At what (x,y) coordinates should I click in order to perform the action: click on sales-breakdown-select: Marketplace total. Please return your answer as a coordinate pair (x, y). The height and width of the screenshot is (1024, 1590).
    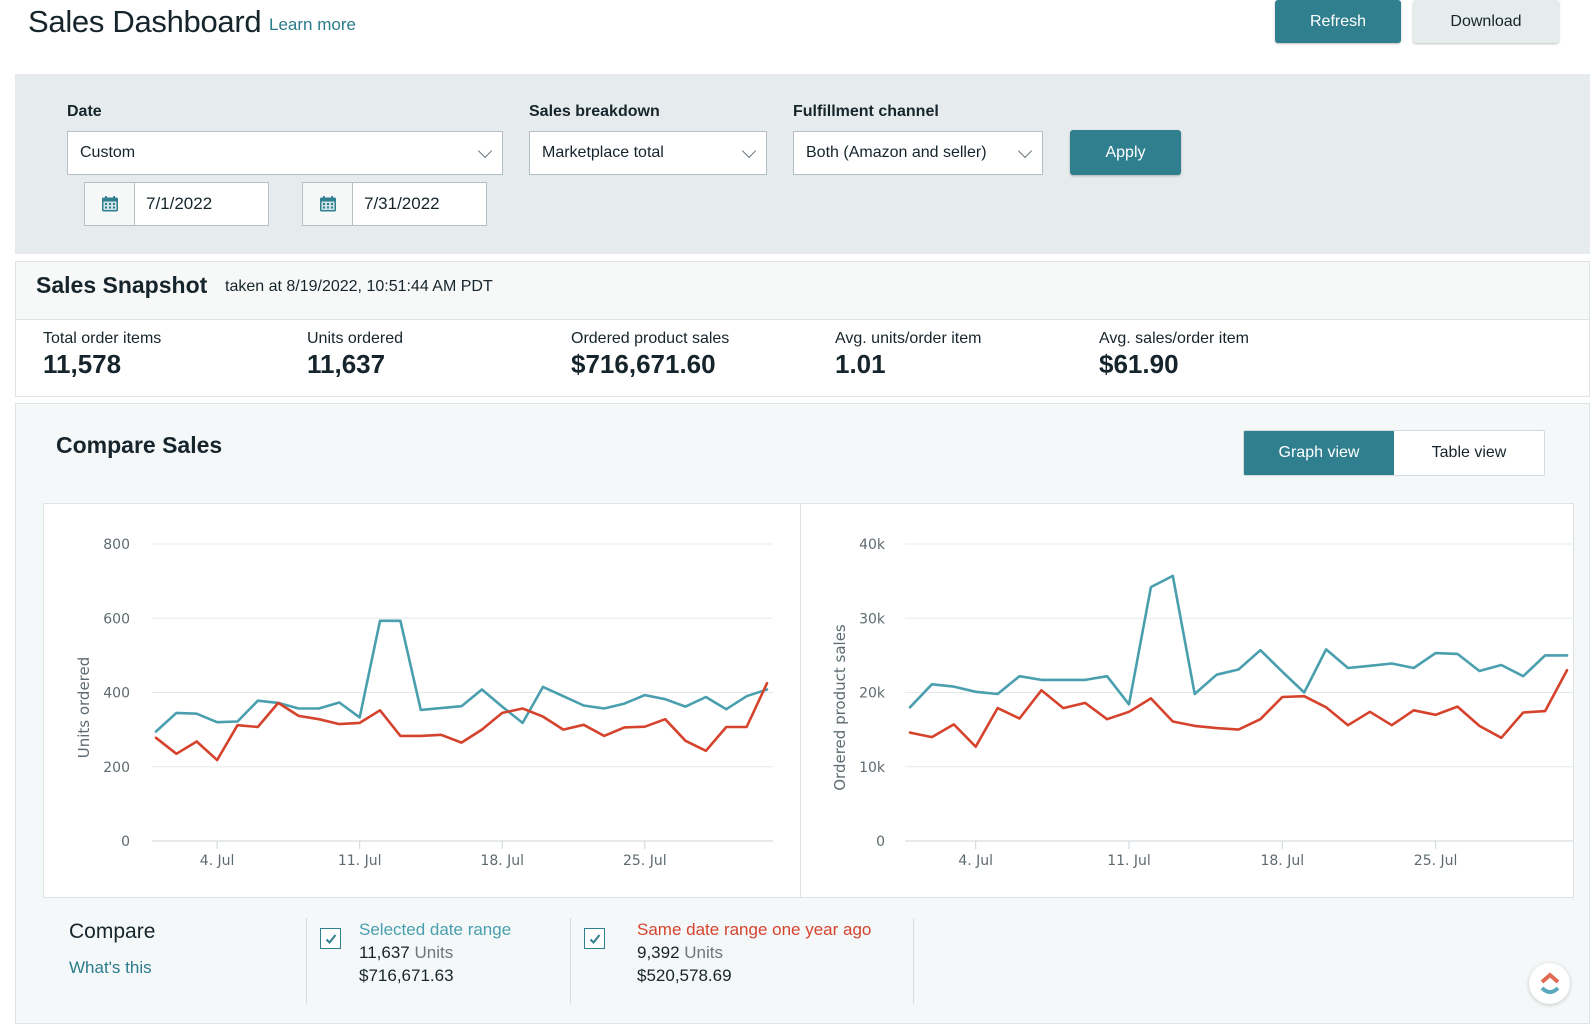
    Looking at the image, I should click on (648, 153).